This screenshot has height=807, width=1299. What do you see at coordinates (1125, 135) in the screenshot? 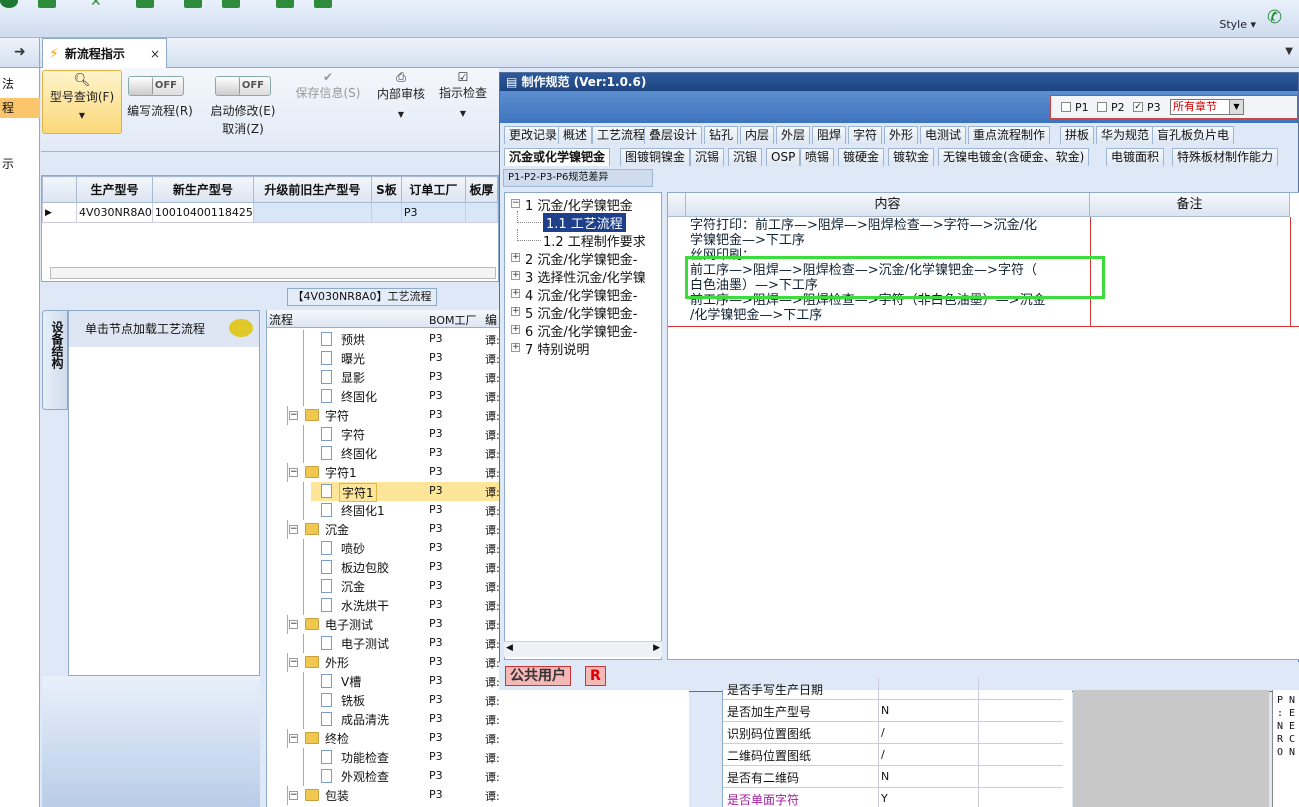
I see `spec-tab: 华为规范` at bounding box center [1125, 135].